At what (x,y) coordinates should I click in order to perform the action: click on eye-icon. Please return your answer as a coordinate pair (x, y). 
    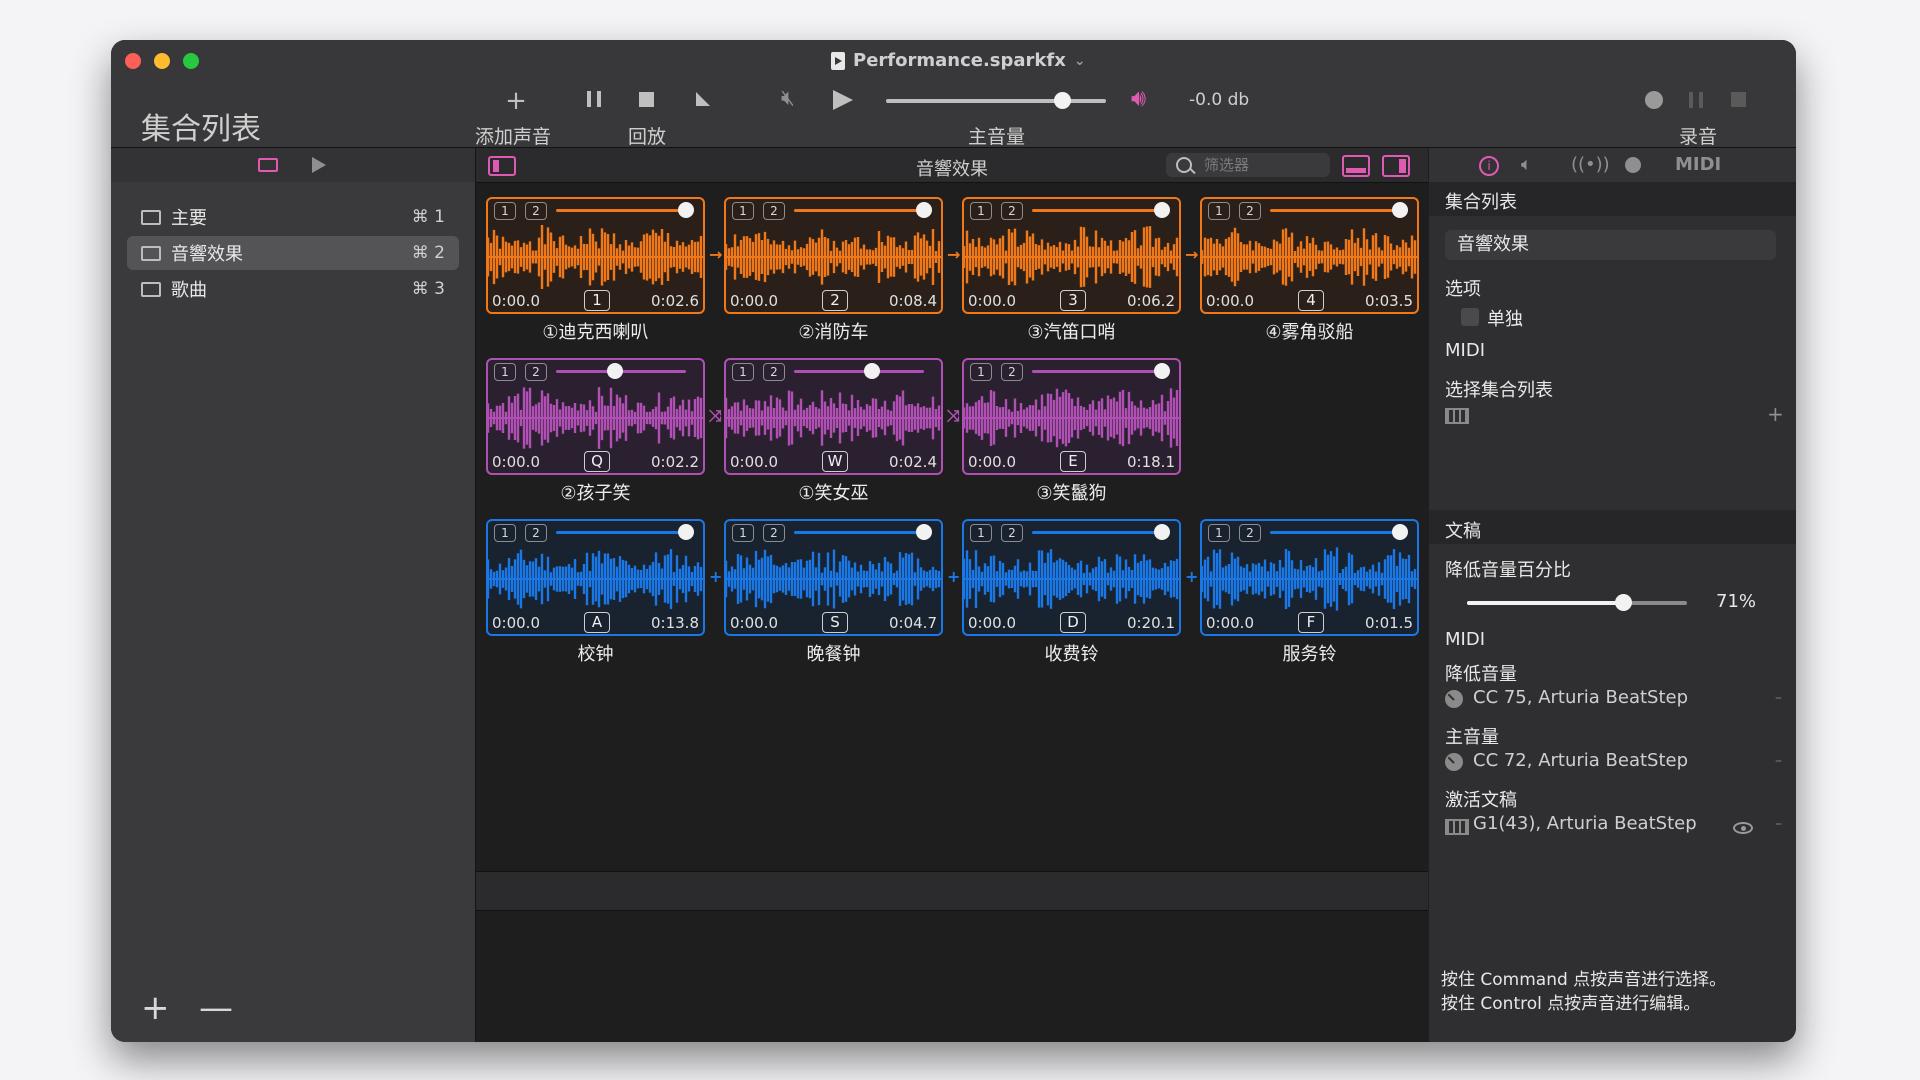
    Looking at the image, I should click on (1743, 828).